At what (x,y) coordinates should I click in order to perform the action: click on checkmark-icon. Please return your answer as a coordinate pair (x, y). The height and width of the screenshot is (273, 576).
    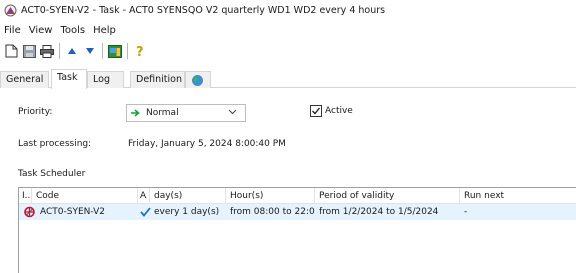
    Looking at the image, I should click on (316, 111).